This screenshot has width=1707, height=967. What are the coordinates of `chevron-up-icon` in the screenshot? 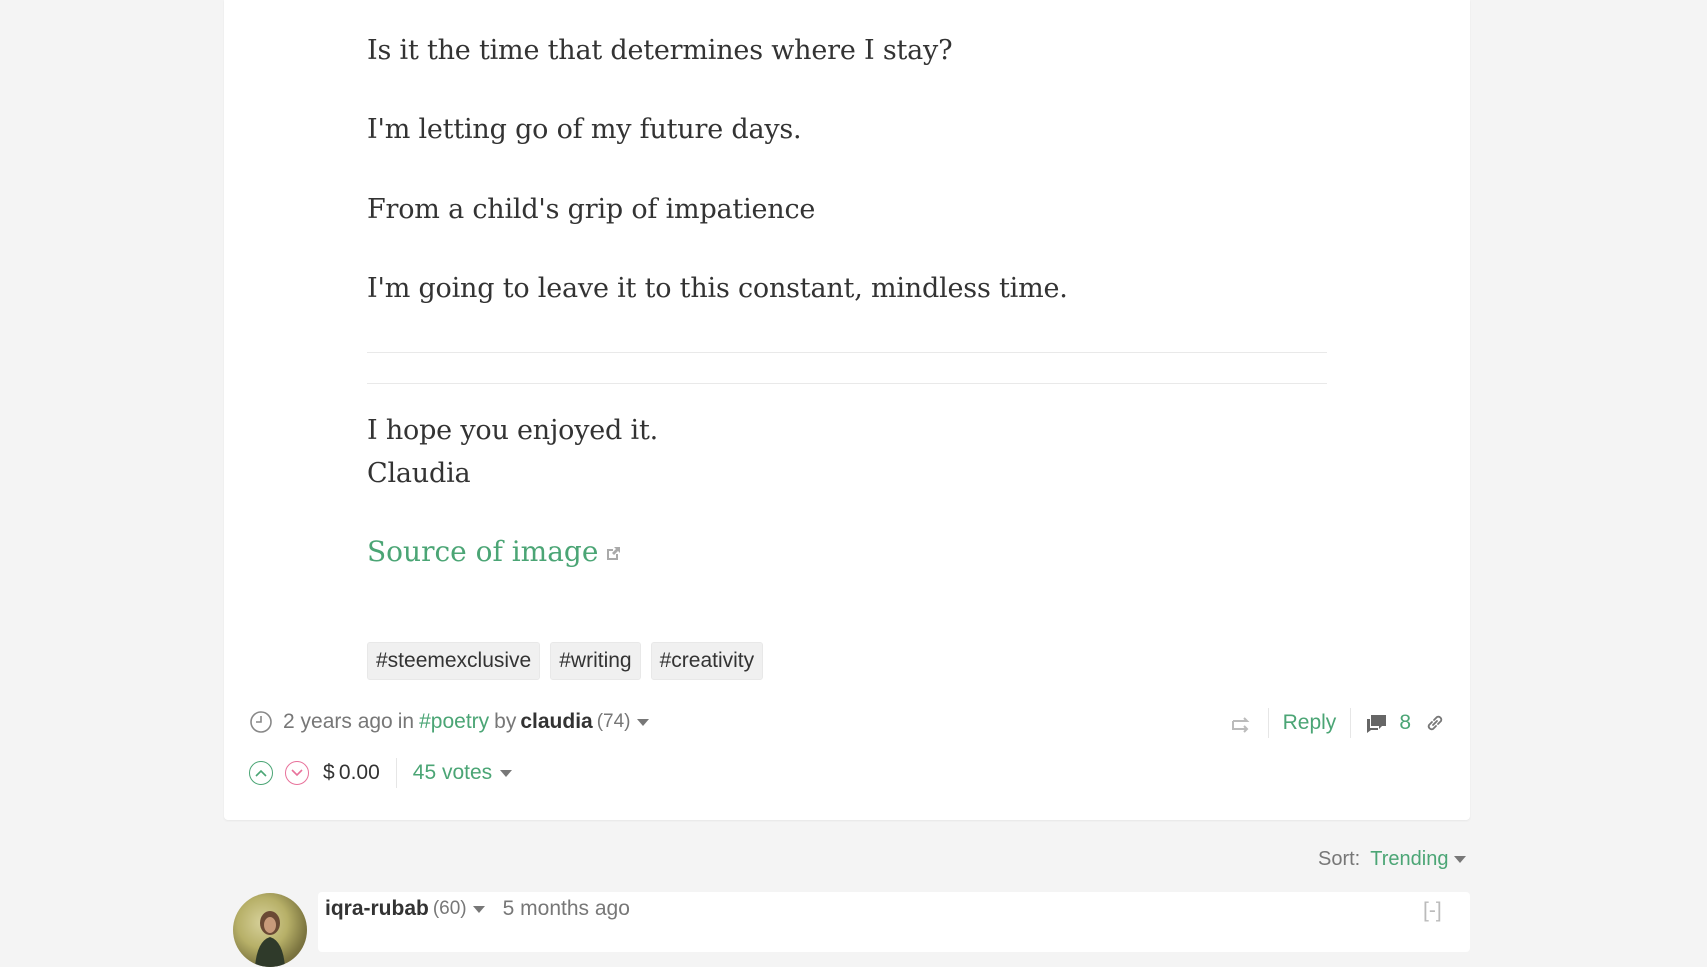 It's located at (261, 773).